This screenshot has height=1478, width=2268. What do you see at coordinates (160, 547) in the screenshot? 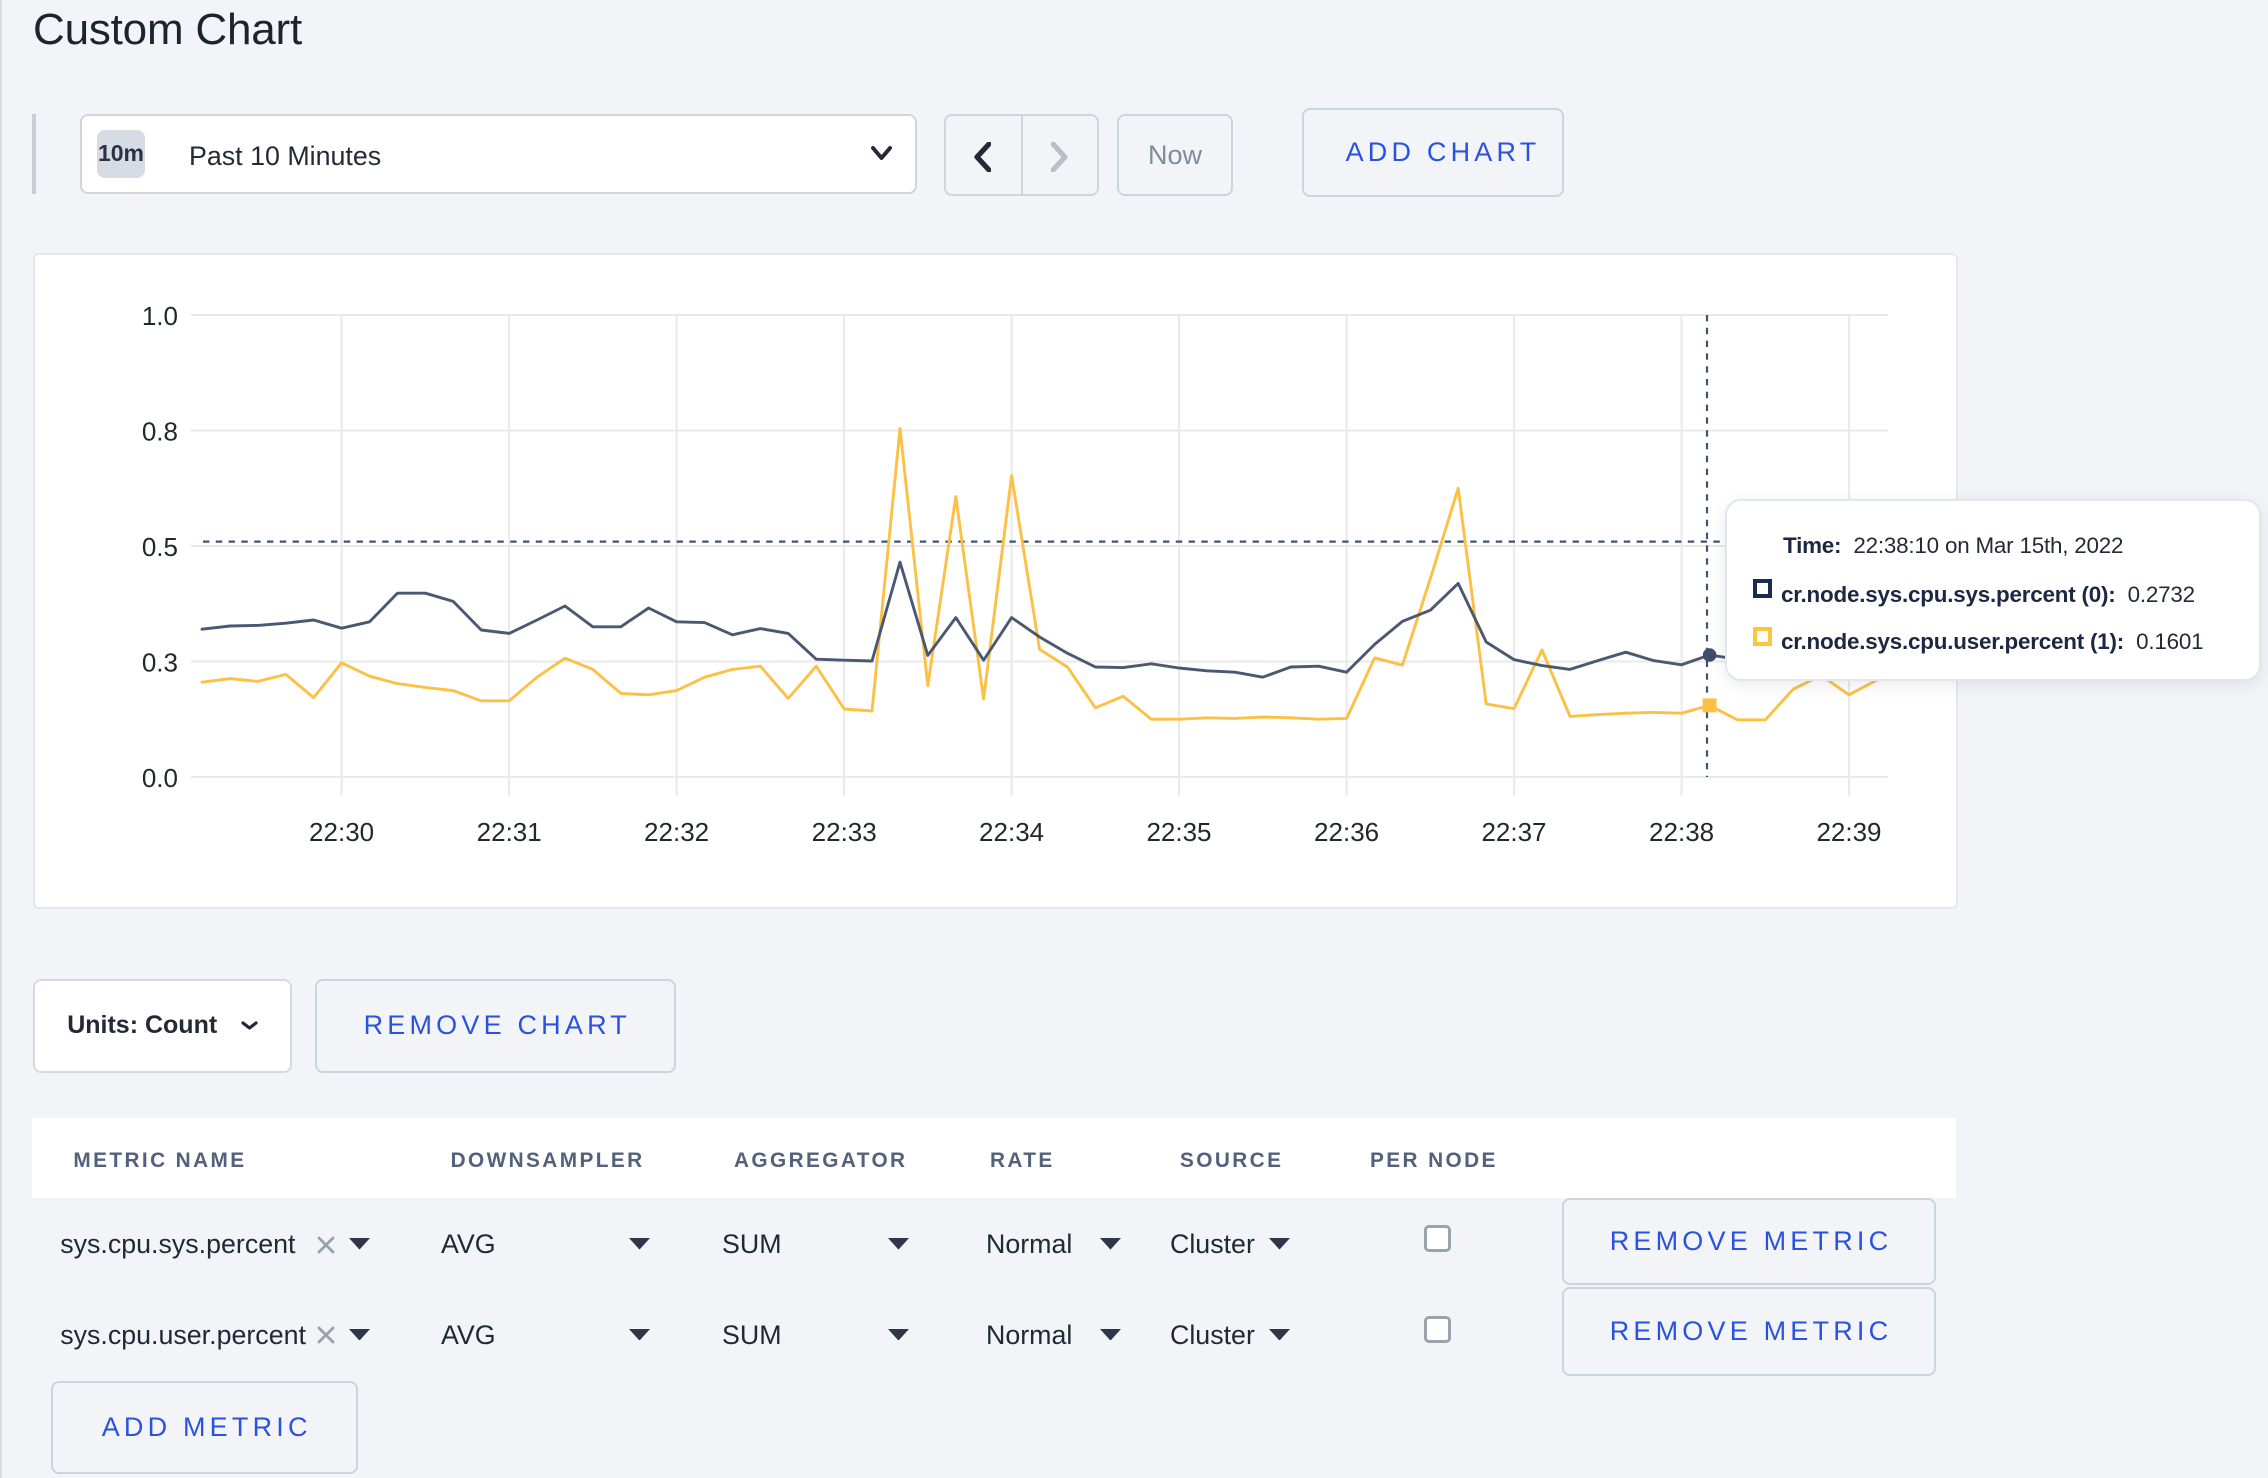
I see `svg-text: 0.5` at bounding box center [160, 547].